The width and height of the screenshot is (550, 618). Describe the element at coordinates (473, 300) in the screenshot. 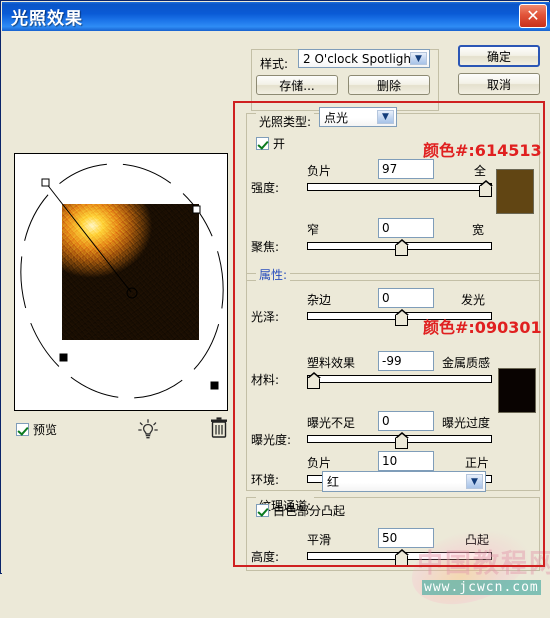

I see `gloss-max-label: 发光` at that location.